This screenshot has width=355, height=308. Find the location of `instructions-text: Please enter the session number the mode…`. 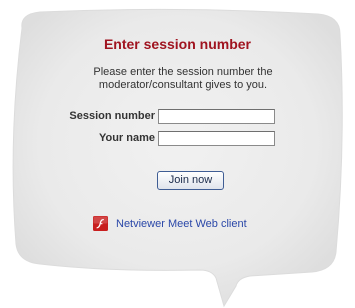

instructions-text: Please enter the session number the mode… is located at coordinates (183, 78).